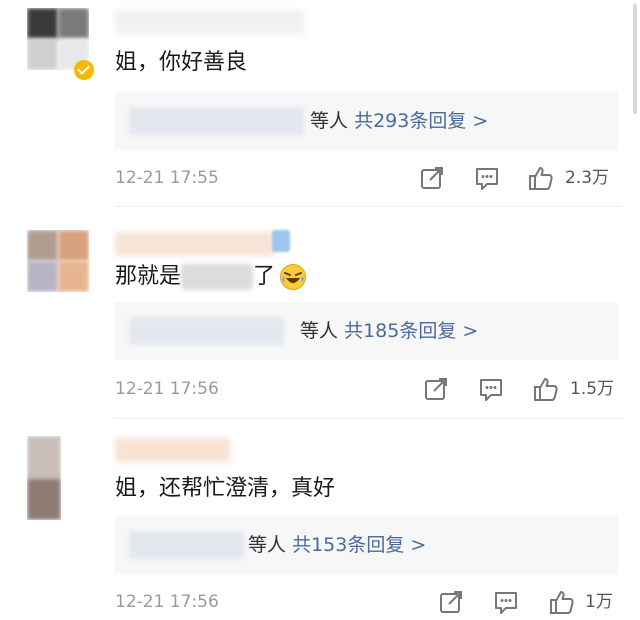 This screenshot has width=640, height=620. I want to click on reply-summary: 等人 共185条回复 >, so click(366, 331).